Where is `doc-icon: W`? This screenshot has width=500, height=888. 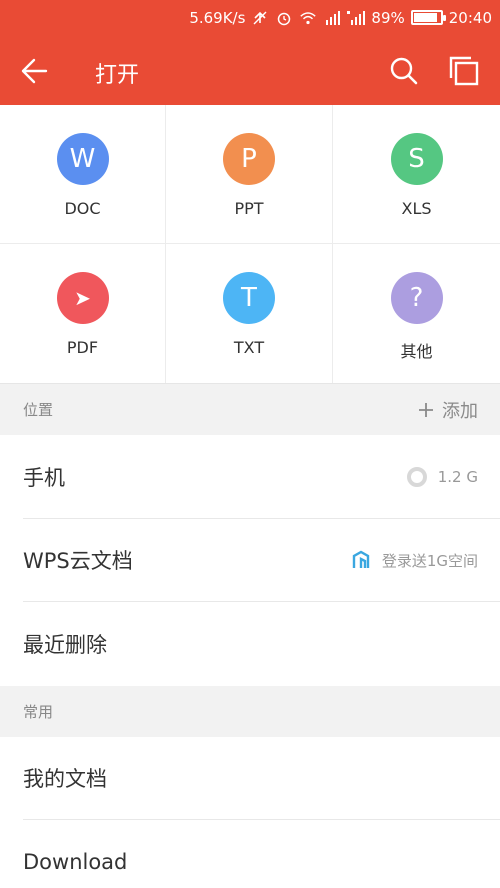 doc-icon: W is located at coordinates (82, 159).